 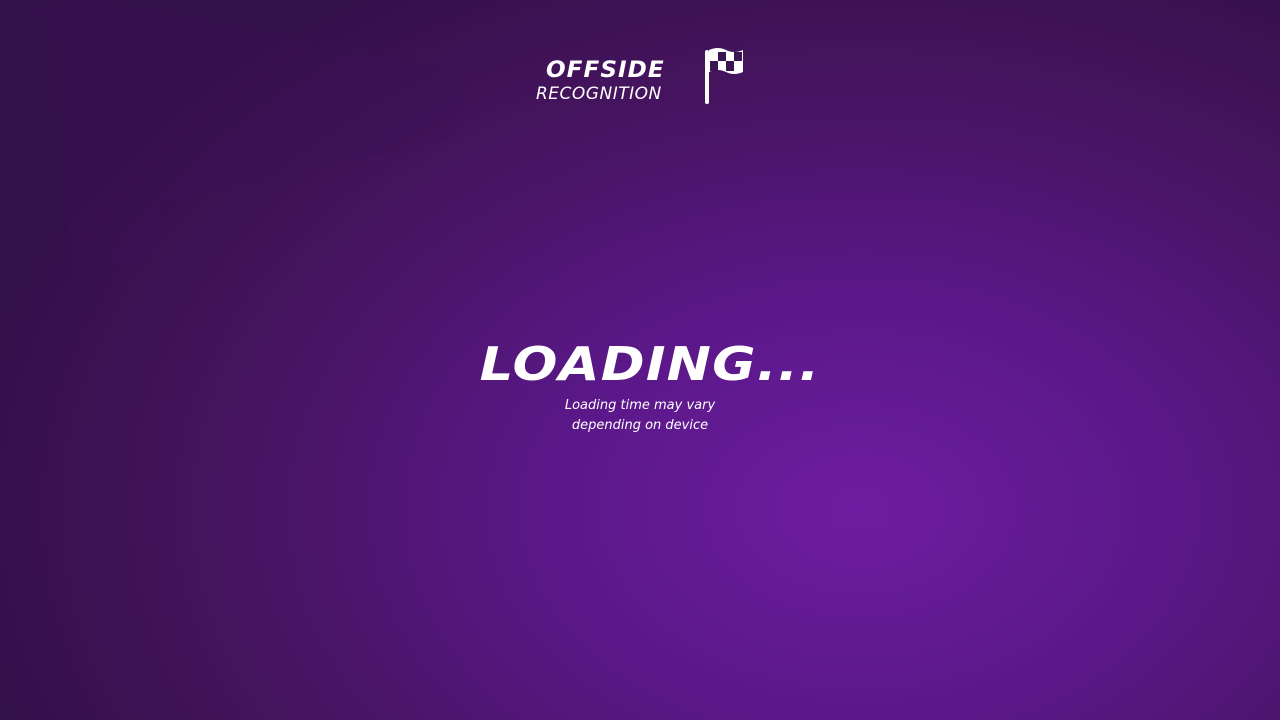 What do you see at coordinates (640, 425) in the screenshot?
I see `loading-subtitle-line2: depending on device` at bounding box center [640, 425].